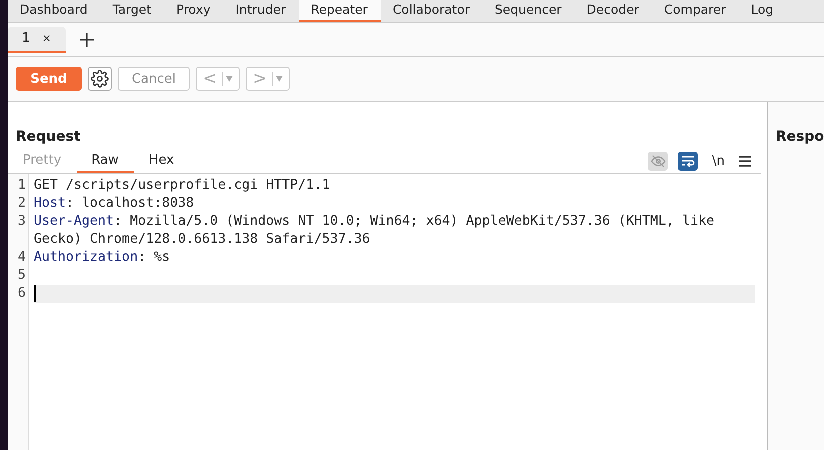 The image size is (824, 450). I want to click on main-tab: Intruder, so click(262, 11).